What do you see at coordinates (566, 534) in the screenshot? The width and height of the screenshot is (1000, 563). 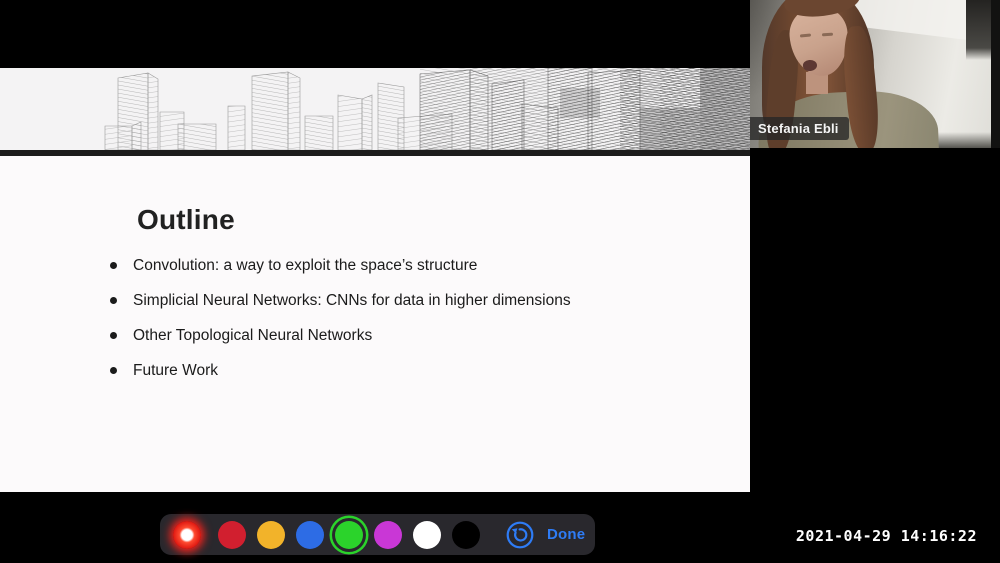 I see `done-button: Done` at bounding box center [566, 534].